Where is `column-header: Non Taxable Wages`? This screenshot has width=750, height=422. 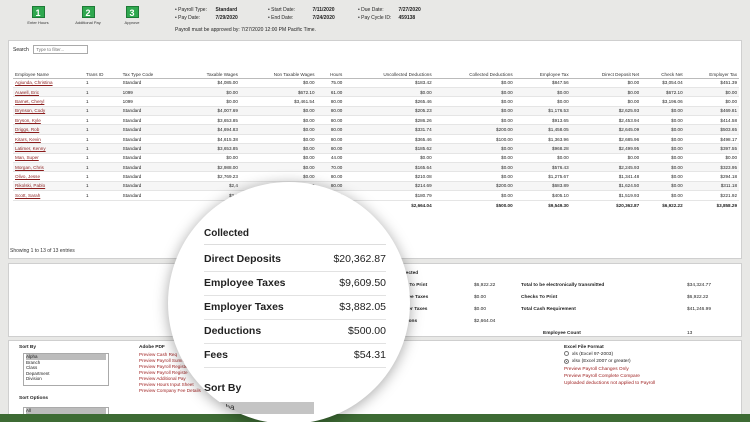 column-header: Non Taxable Wages is located at coordinates (278, 70).